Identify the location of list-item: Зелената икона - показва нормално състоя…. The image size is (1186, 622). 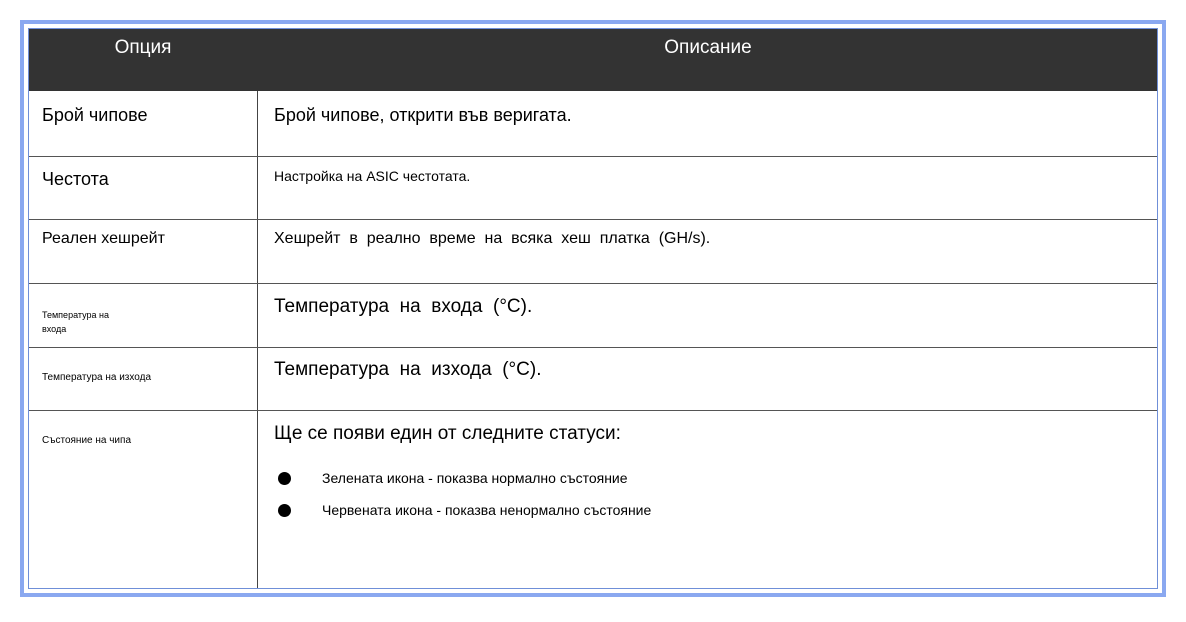
(453, 478).